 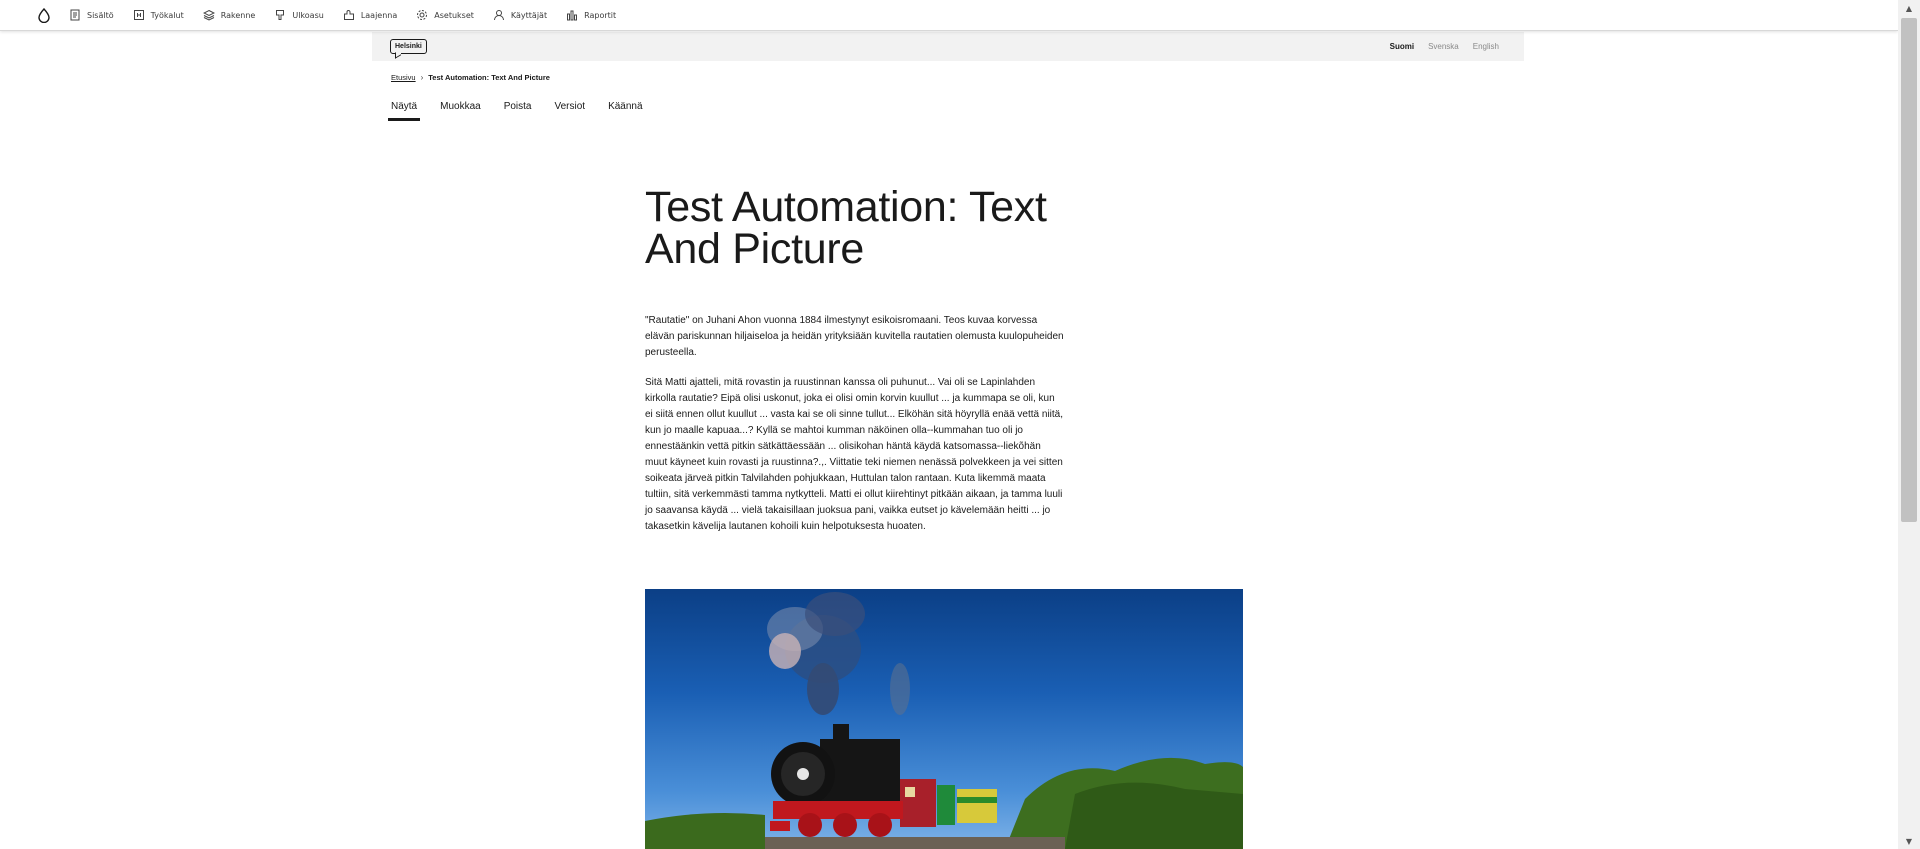 What do you see at coordinates (625, 108) in the screenshot?
I see `tab-translate: Käännä` at bounding box center [625, 108].